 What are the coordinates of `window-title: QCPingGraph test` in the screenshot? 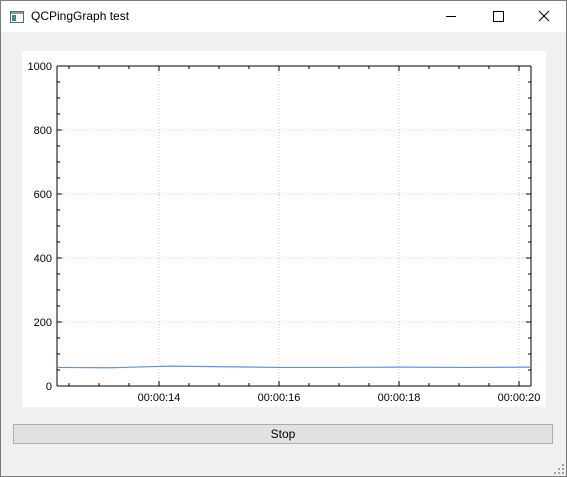 It's located at (80, 16).